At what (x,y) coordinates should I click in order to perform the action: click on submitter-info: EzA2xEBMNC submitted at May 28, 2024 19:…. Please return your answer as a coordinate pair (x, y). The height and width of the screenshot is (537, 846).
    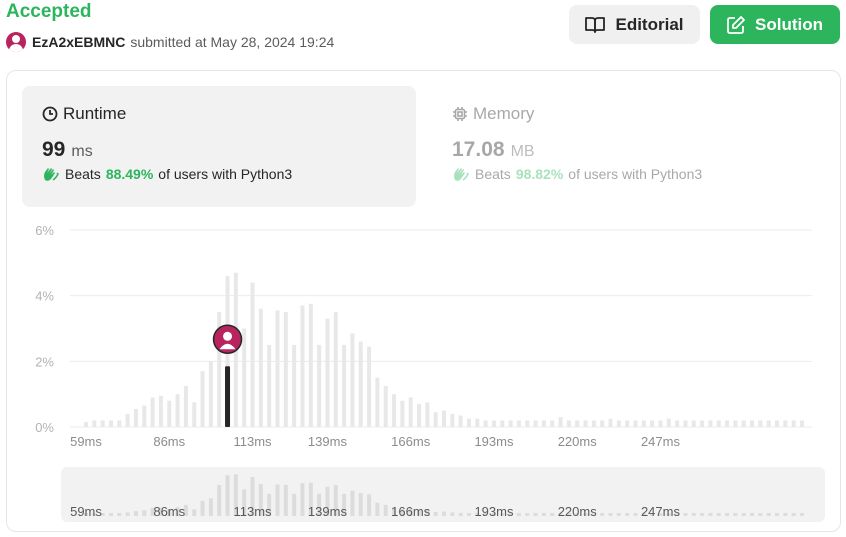
    Looking at the image, I should click on (170, 42).